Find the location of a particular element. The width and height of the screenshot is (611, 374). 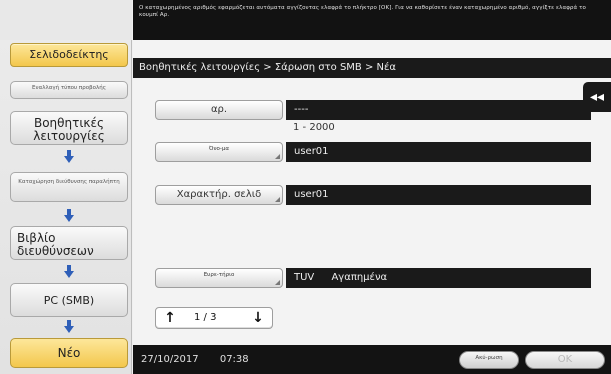

new-button: Νέο is located at coordinates (69, 353).